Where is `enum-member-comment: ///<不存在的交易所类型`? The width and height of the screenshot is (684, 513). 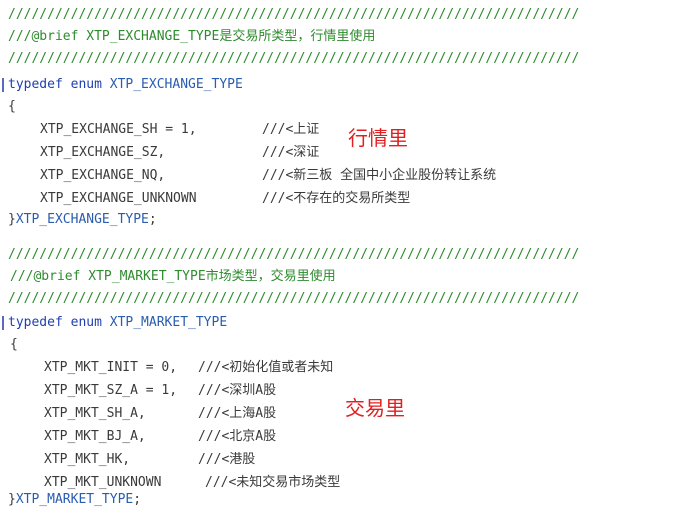
enum-member-comment: ///<不存在的交易所类型 is located at coordinates (336, 198).